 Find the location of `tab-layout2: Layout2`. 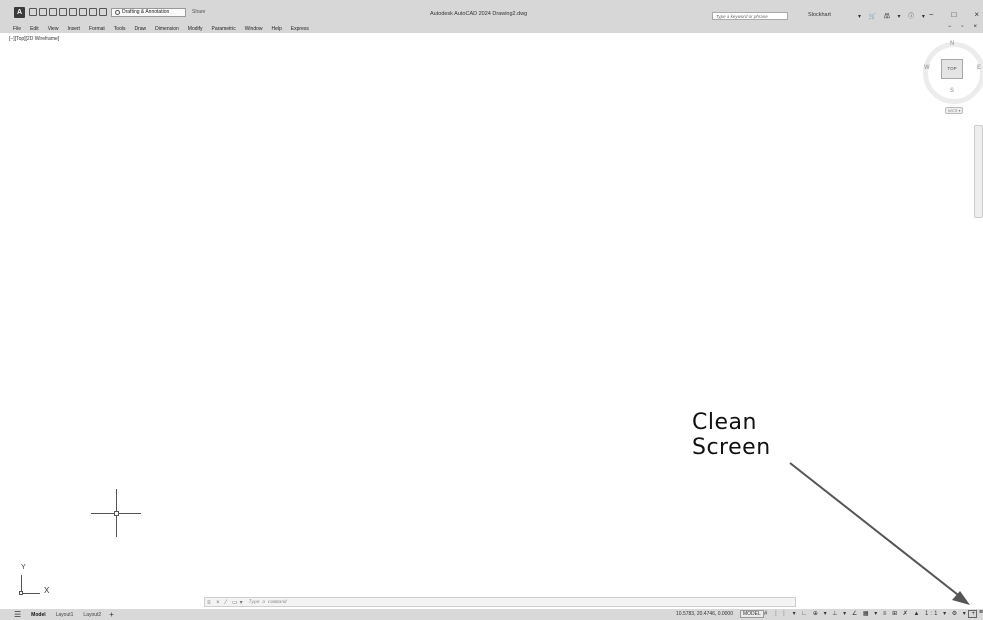

tab-layout2: Layout2 is located at coordinates (92, 615).